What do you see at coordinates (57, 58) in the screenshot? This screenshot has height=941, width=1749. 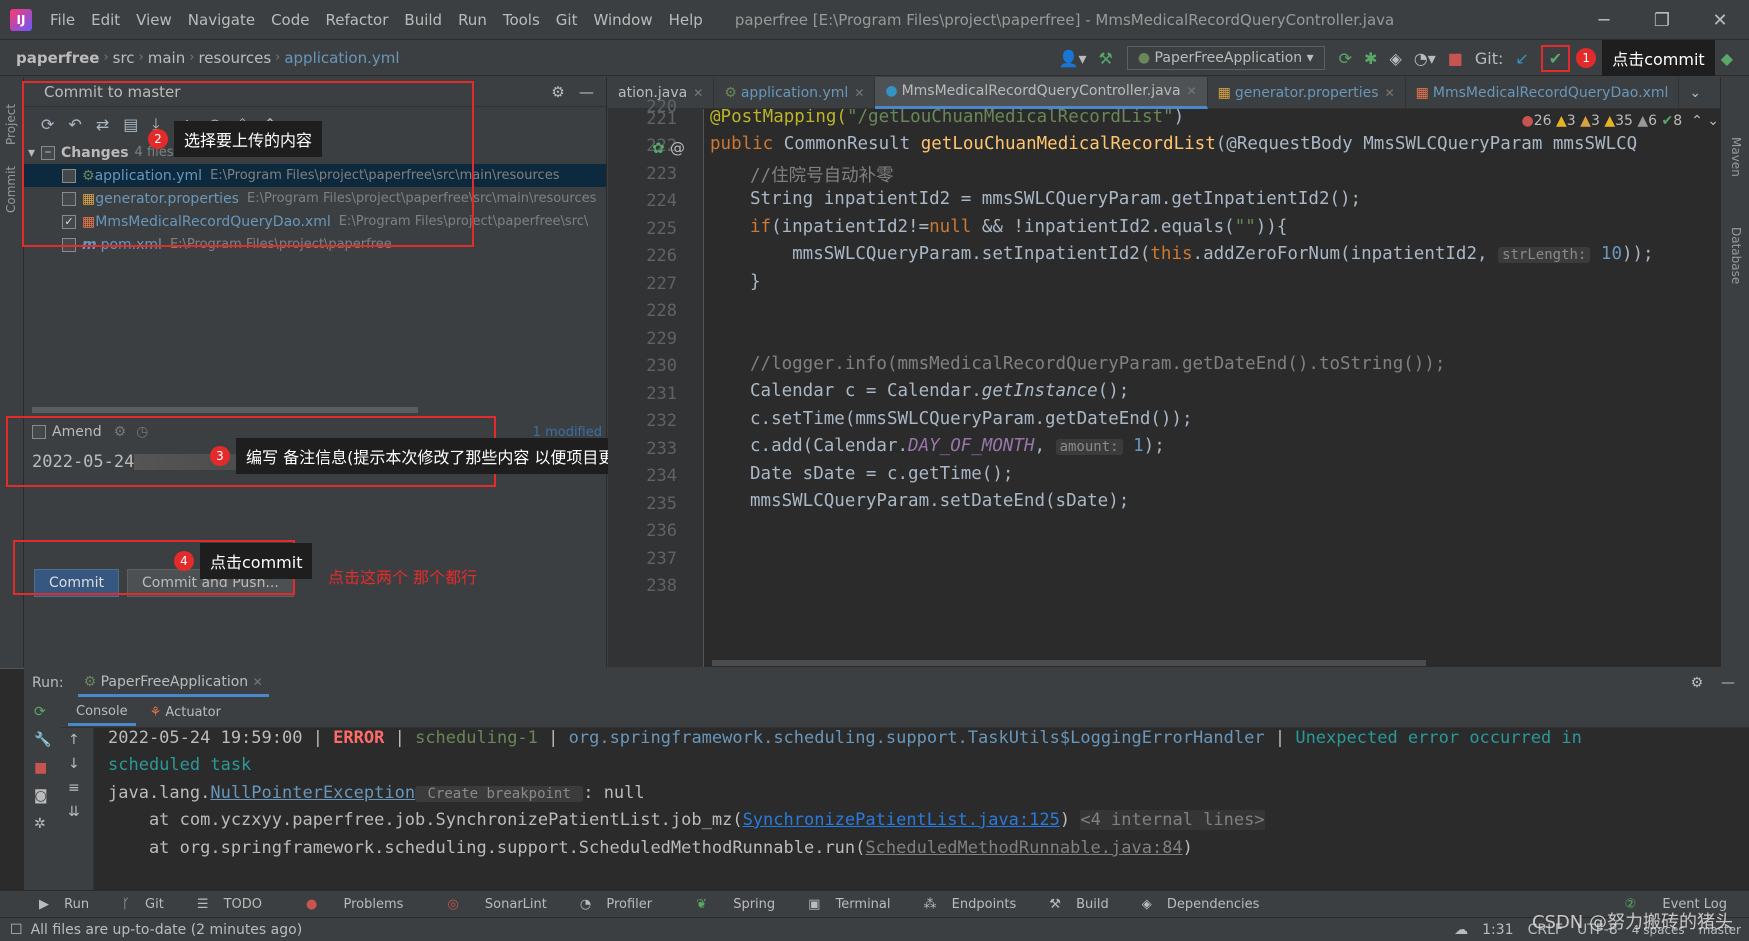 I see `breadcrumb-project: paperfree` at bounding box center [57, 58].